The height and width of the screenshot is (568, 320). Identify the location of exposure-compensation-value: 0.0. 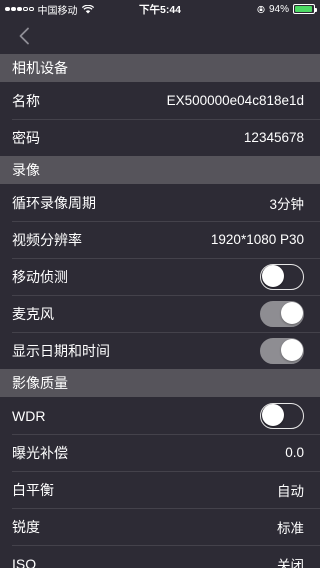
(294, 452).